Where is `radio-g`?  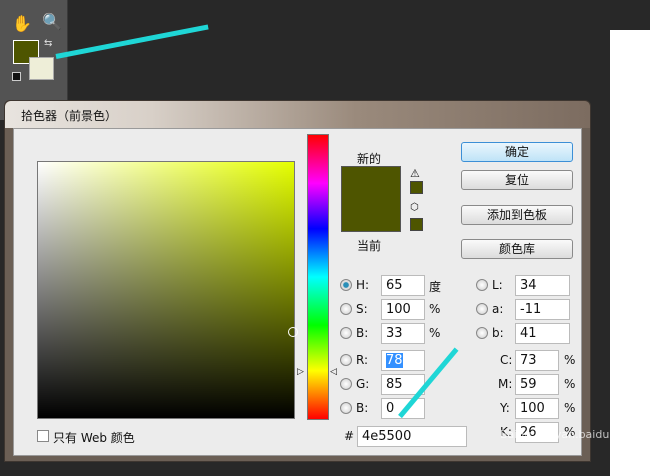 radio-g is located at coordinates (346, 384).